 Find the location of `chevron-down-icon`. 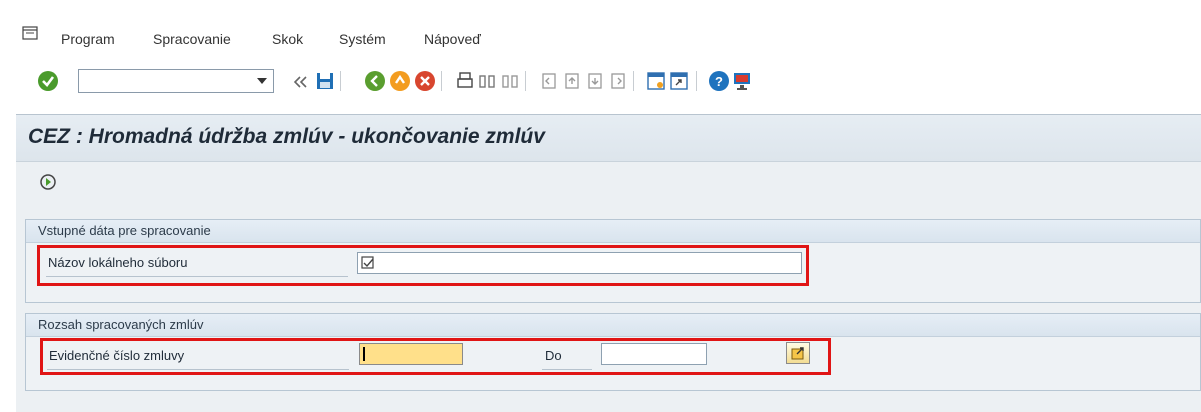

chevron-down-icon is located at coordinates (262, 81).